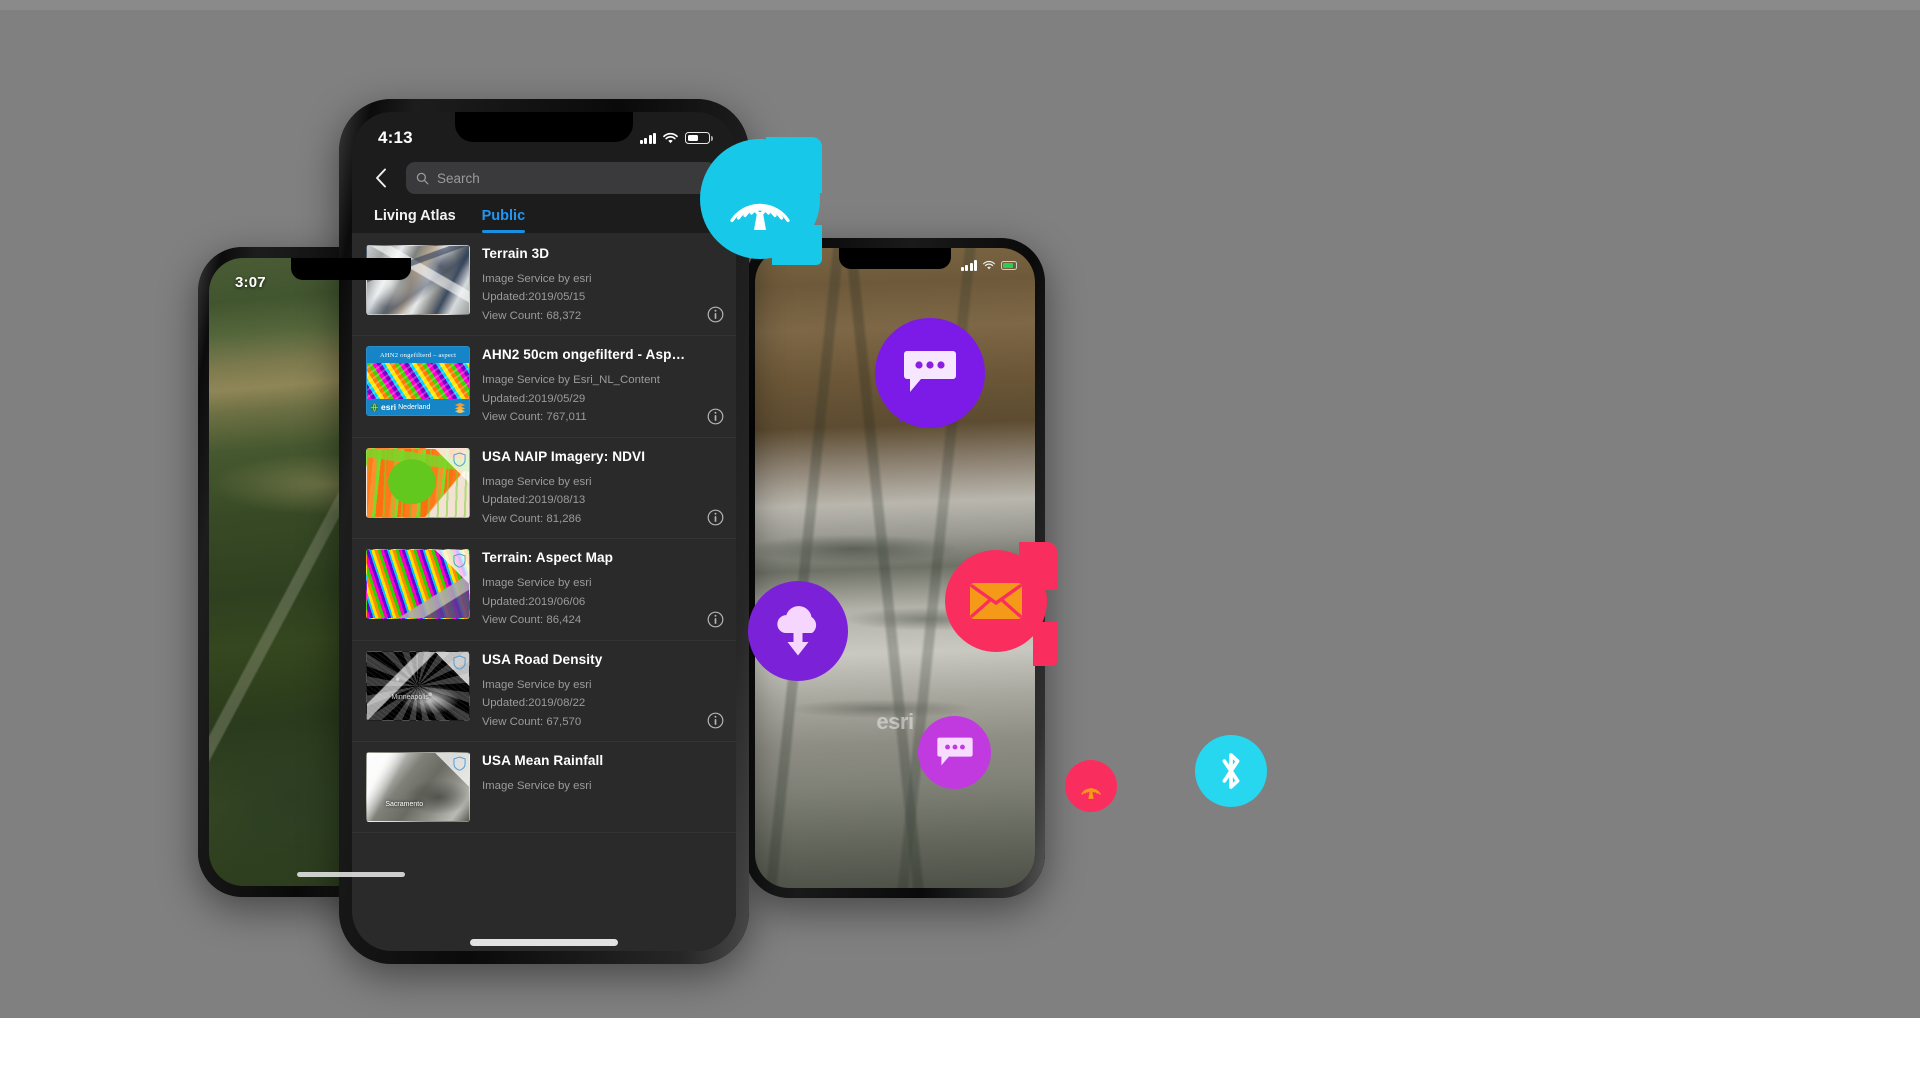 The width and height of the screenshot is (1920, 1080). Describe the element at coordinates (418, 355) in the screenshot. I see `thumbnail-header: AHN2 ongefilterd – aspect` at that location.